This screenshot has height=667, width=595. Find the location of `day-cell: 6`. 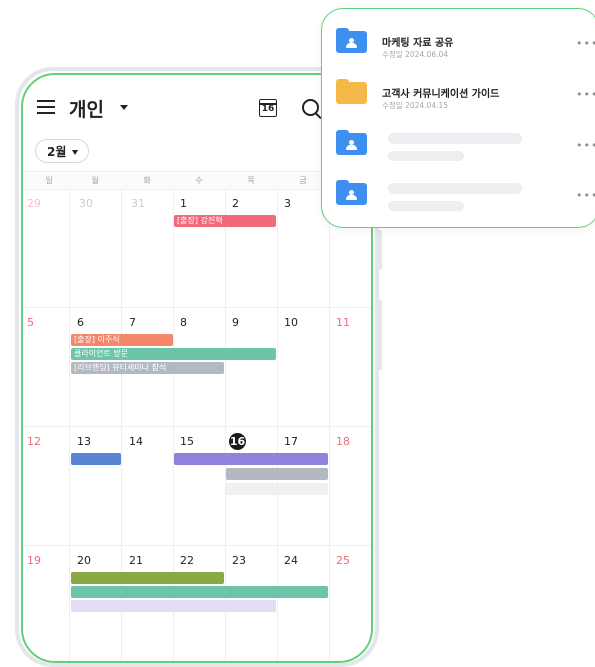

day-cell: 6 is located at coordinates (80, 322).